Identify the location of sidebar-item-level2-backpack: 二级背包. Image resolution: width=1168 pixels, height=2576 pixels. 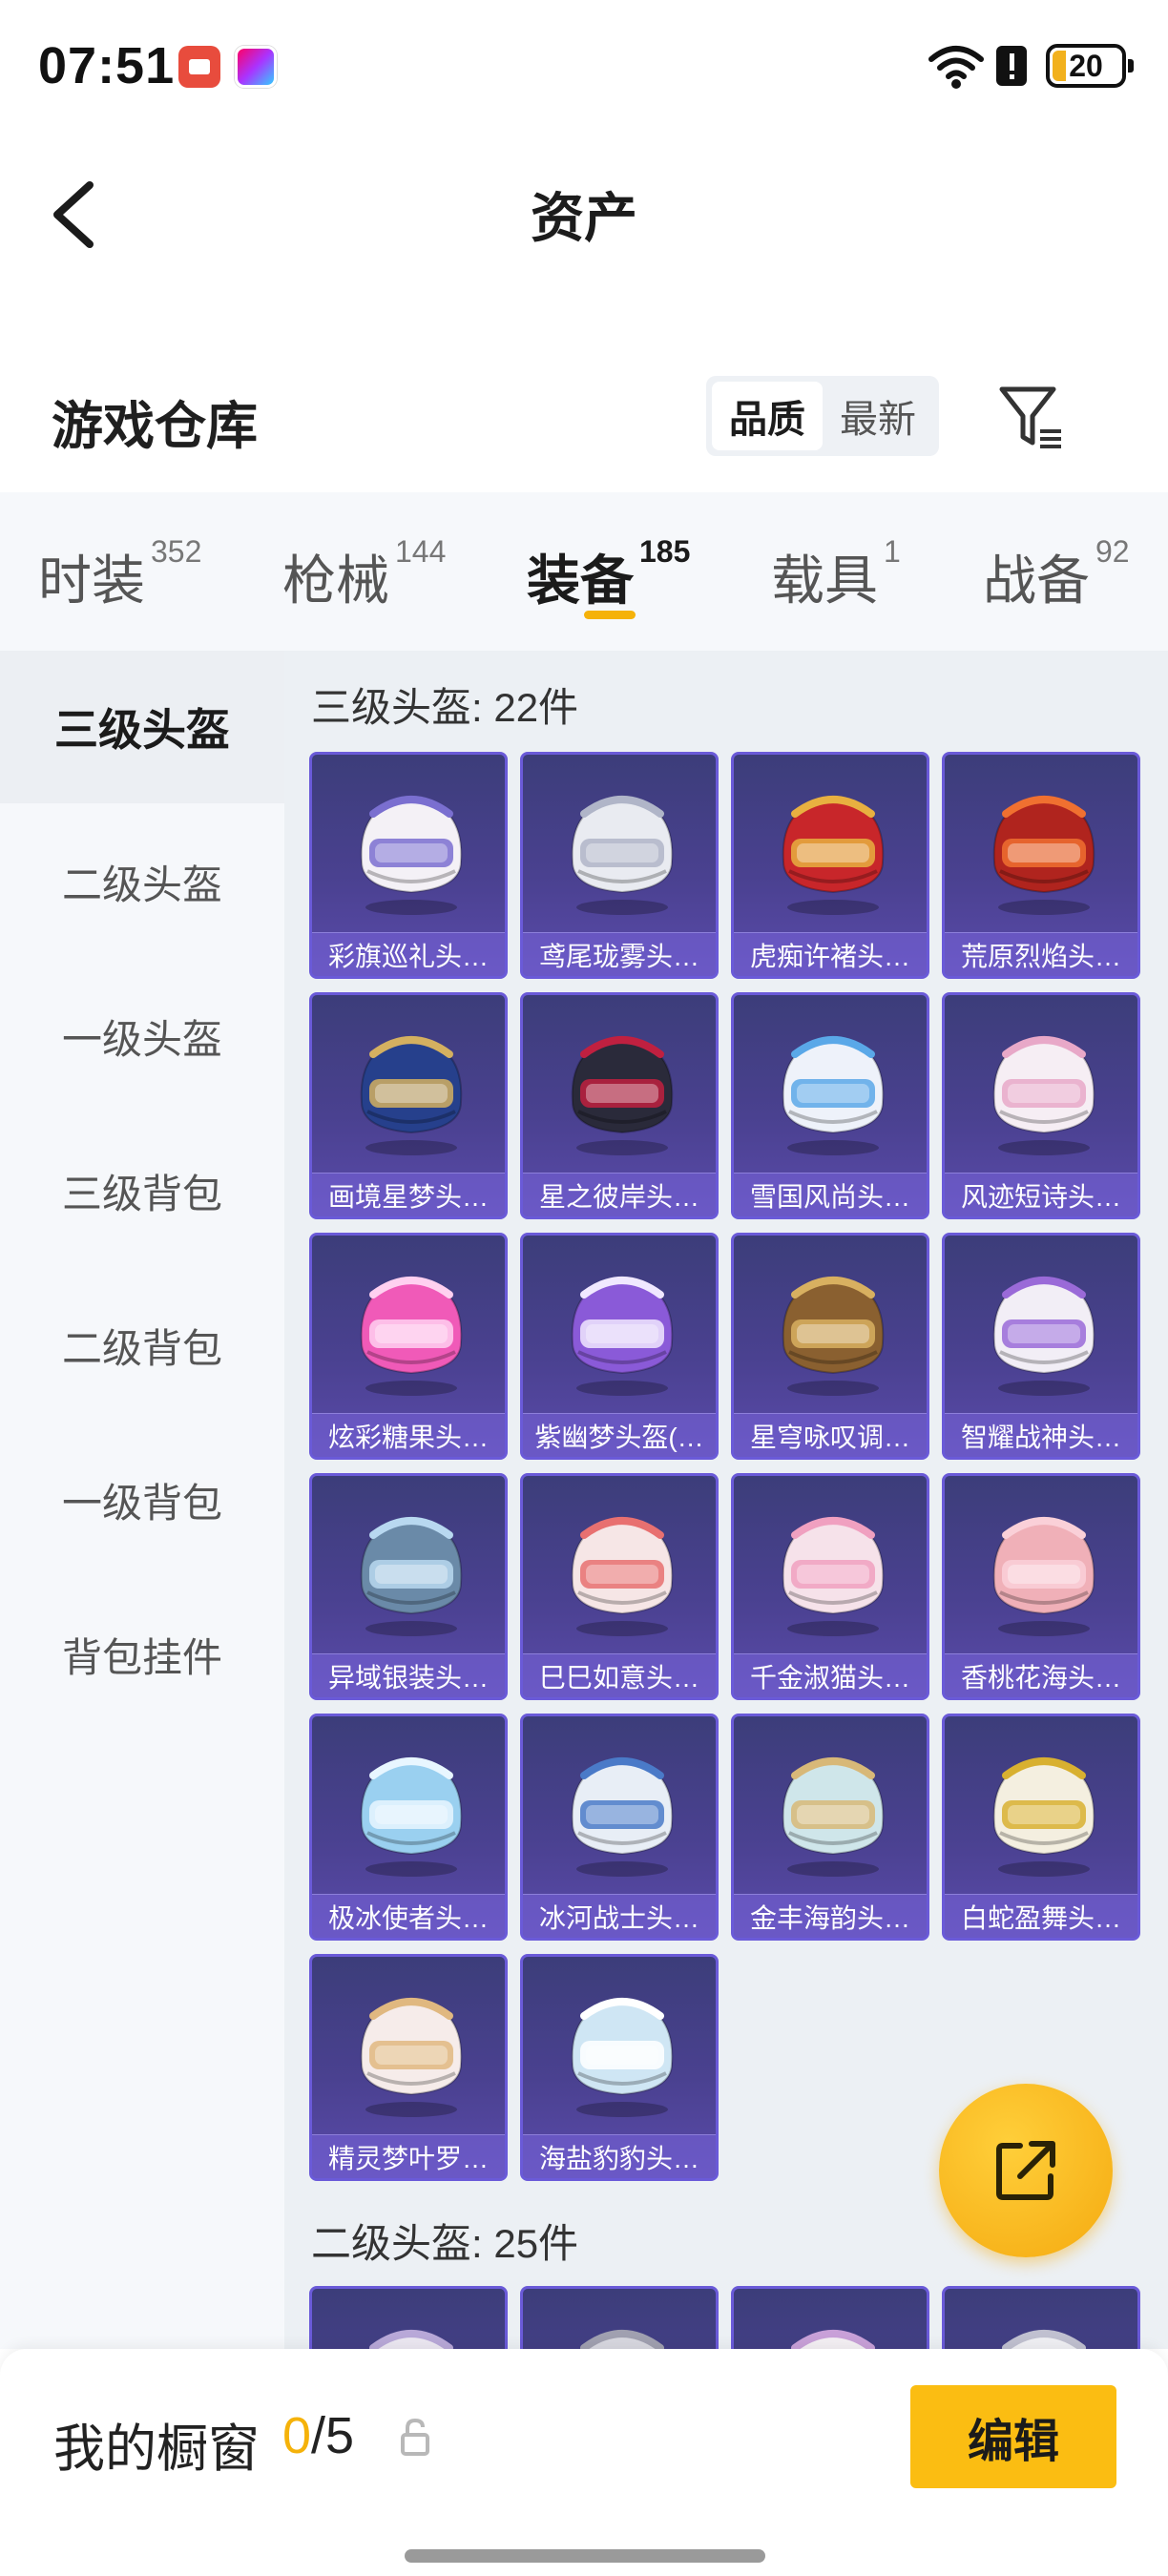
(142, 1345).